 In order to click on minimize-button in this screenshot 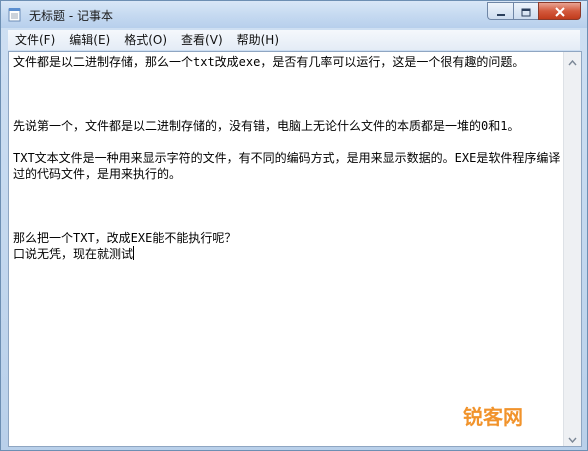, I will do `click(500, 11)`.